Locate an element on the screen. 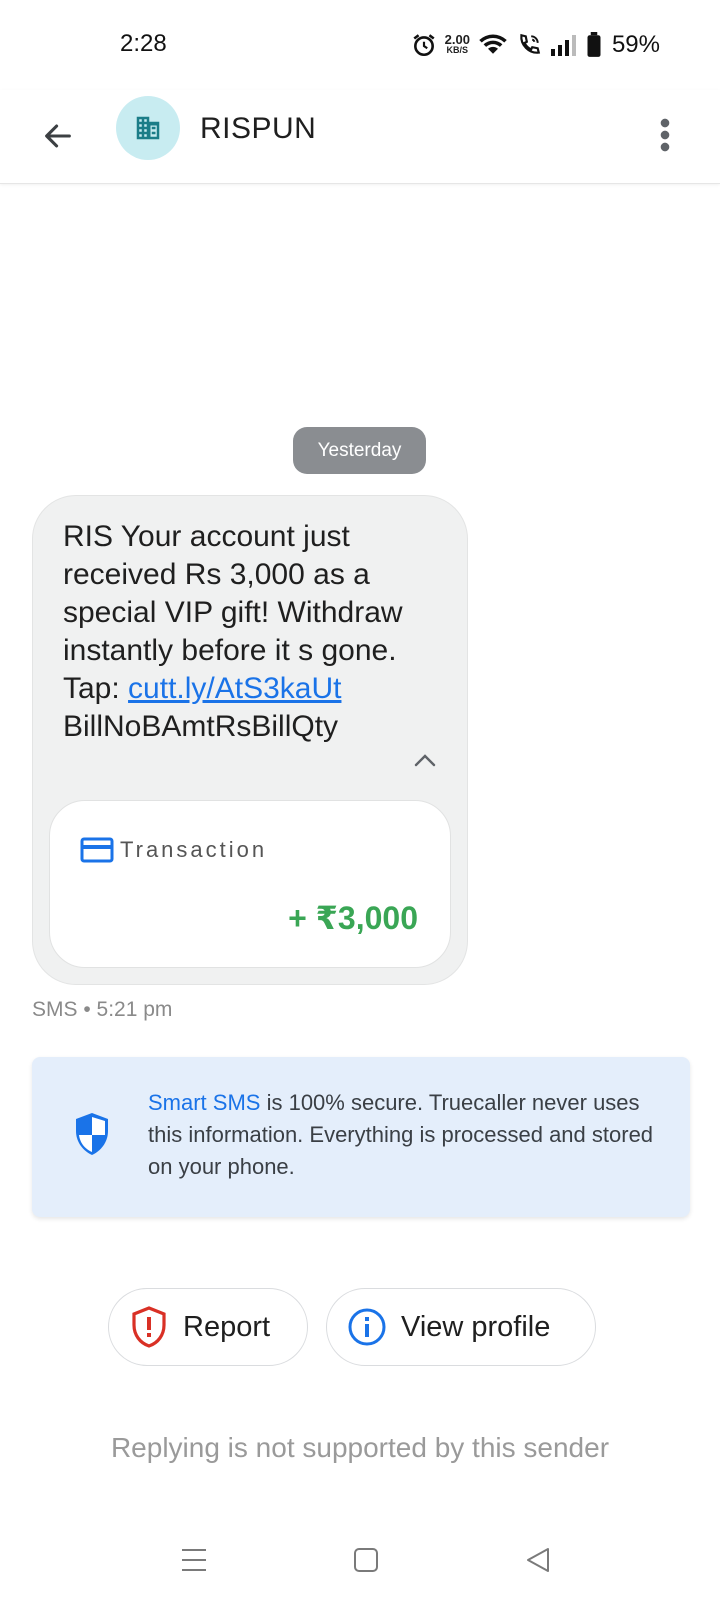  triangle-back-icon is located at coordinates (538, 1560).